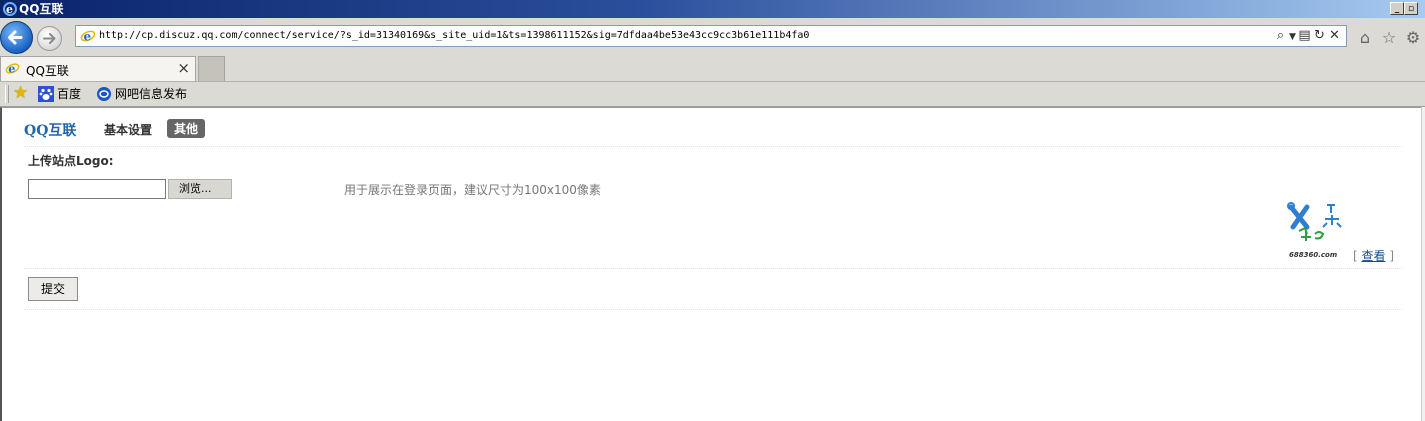 The width and height of the screenshot is (1425, 421). I want to click on site-watermark-logo: 688360.com, so click(1314, 230).